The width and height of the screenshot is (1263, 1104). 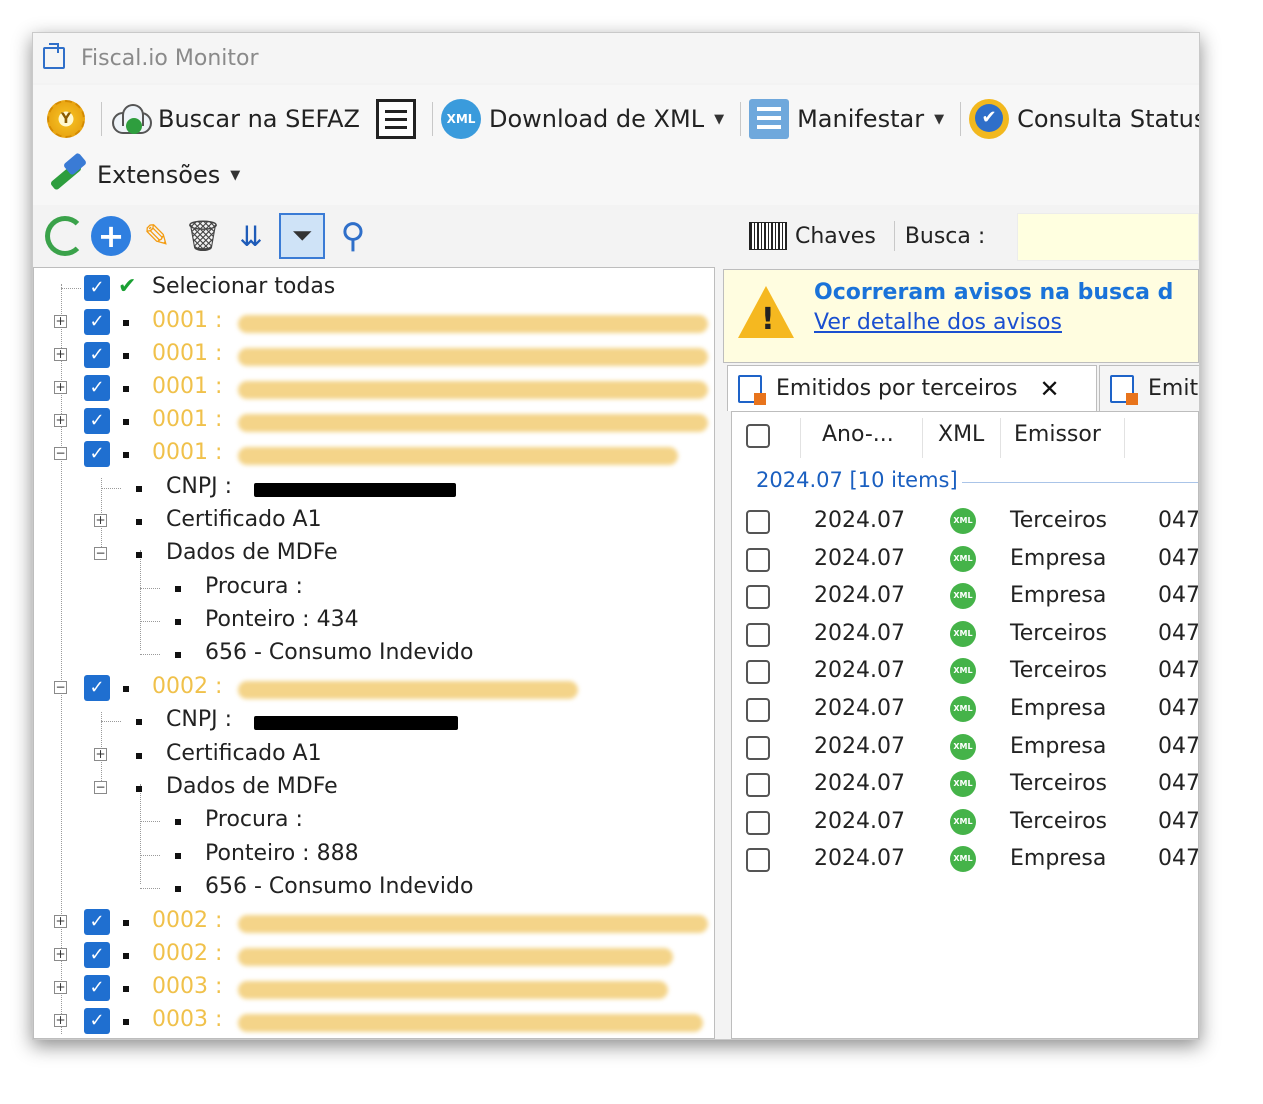 I want to click on select-all-checkbox, so click(x=758, y=436).